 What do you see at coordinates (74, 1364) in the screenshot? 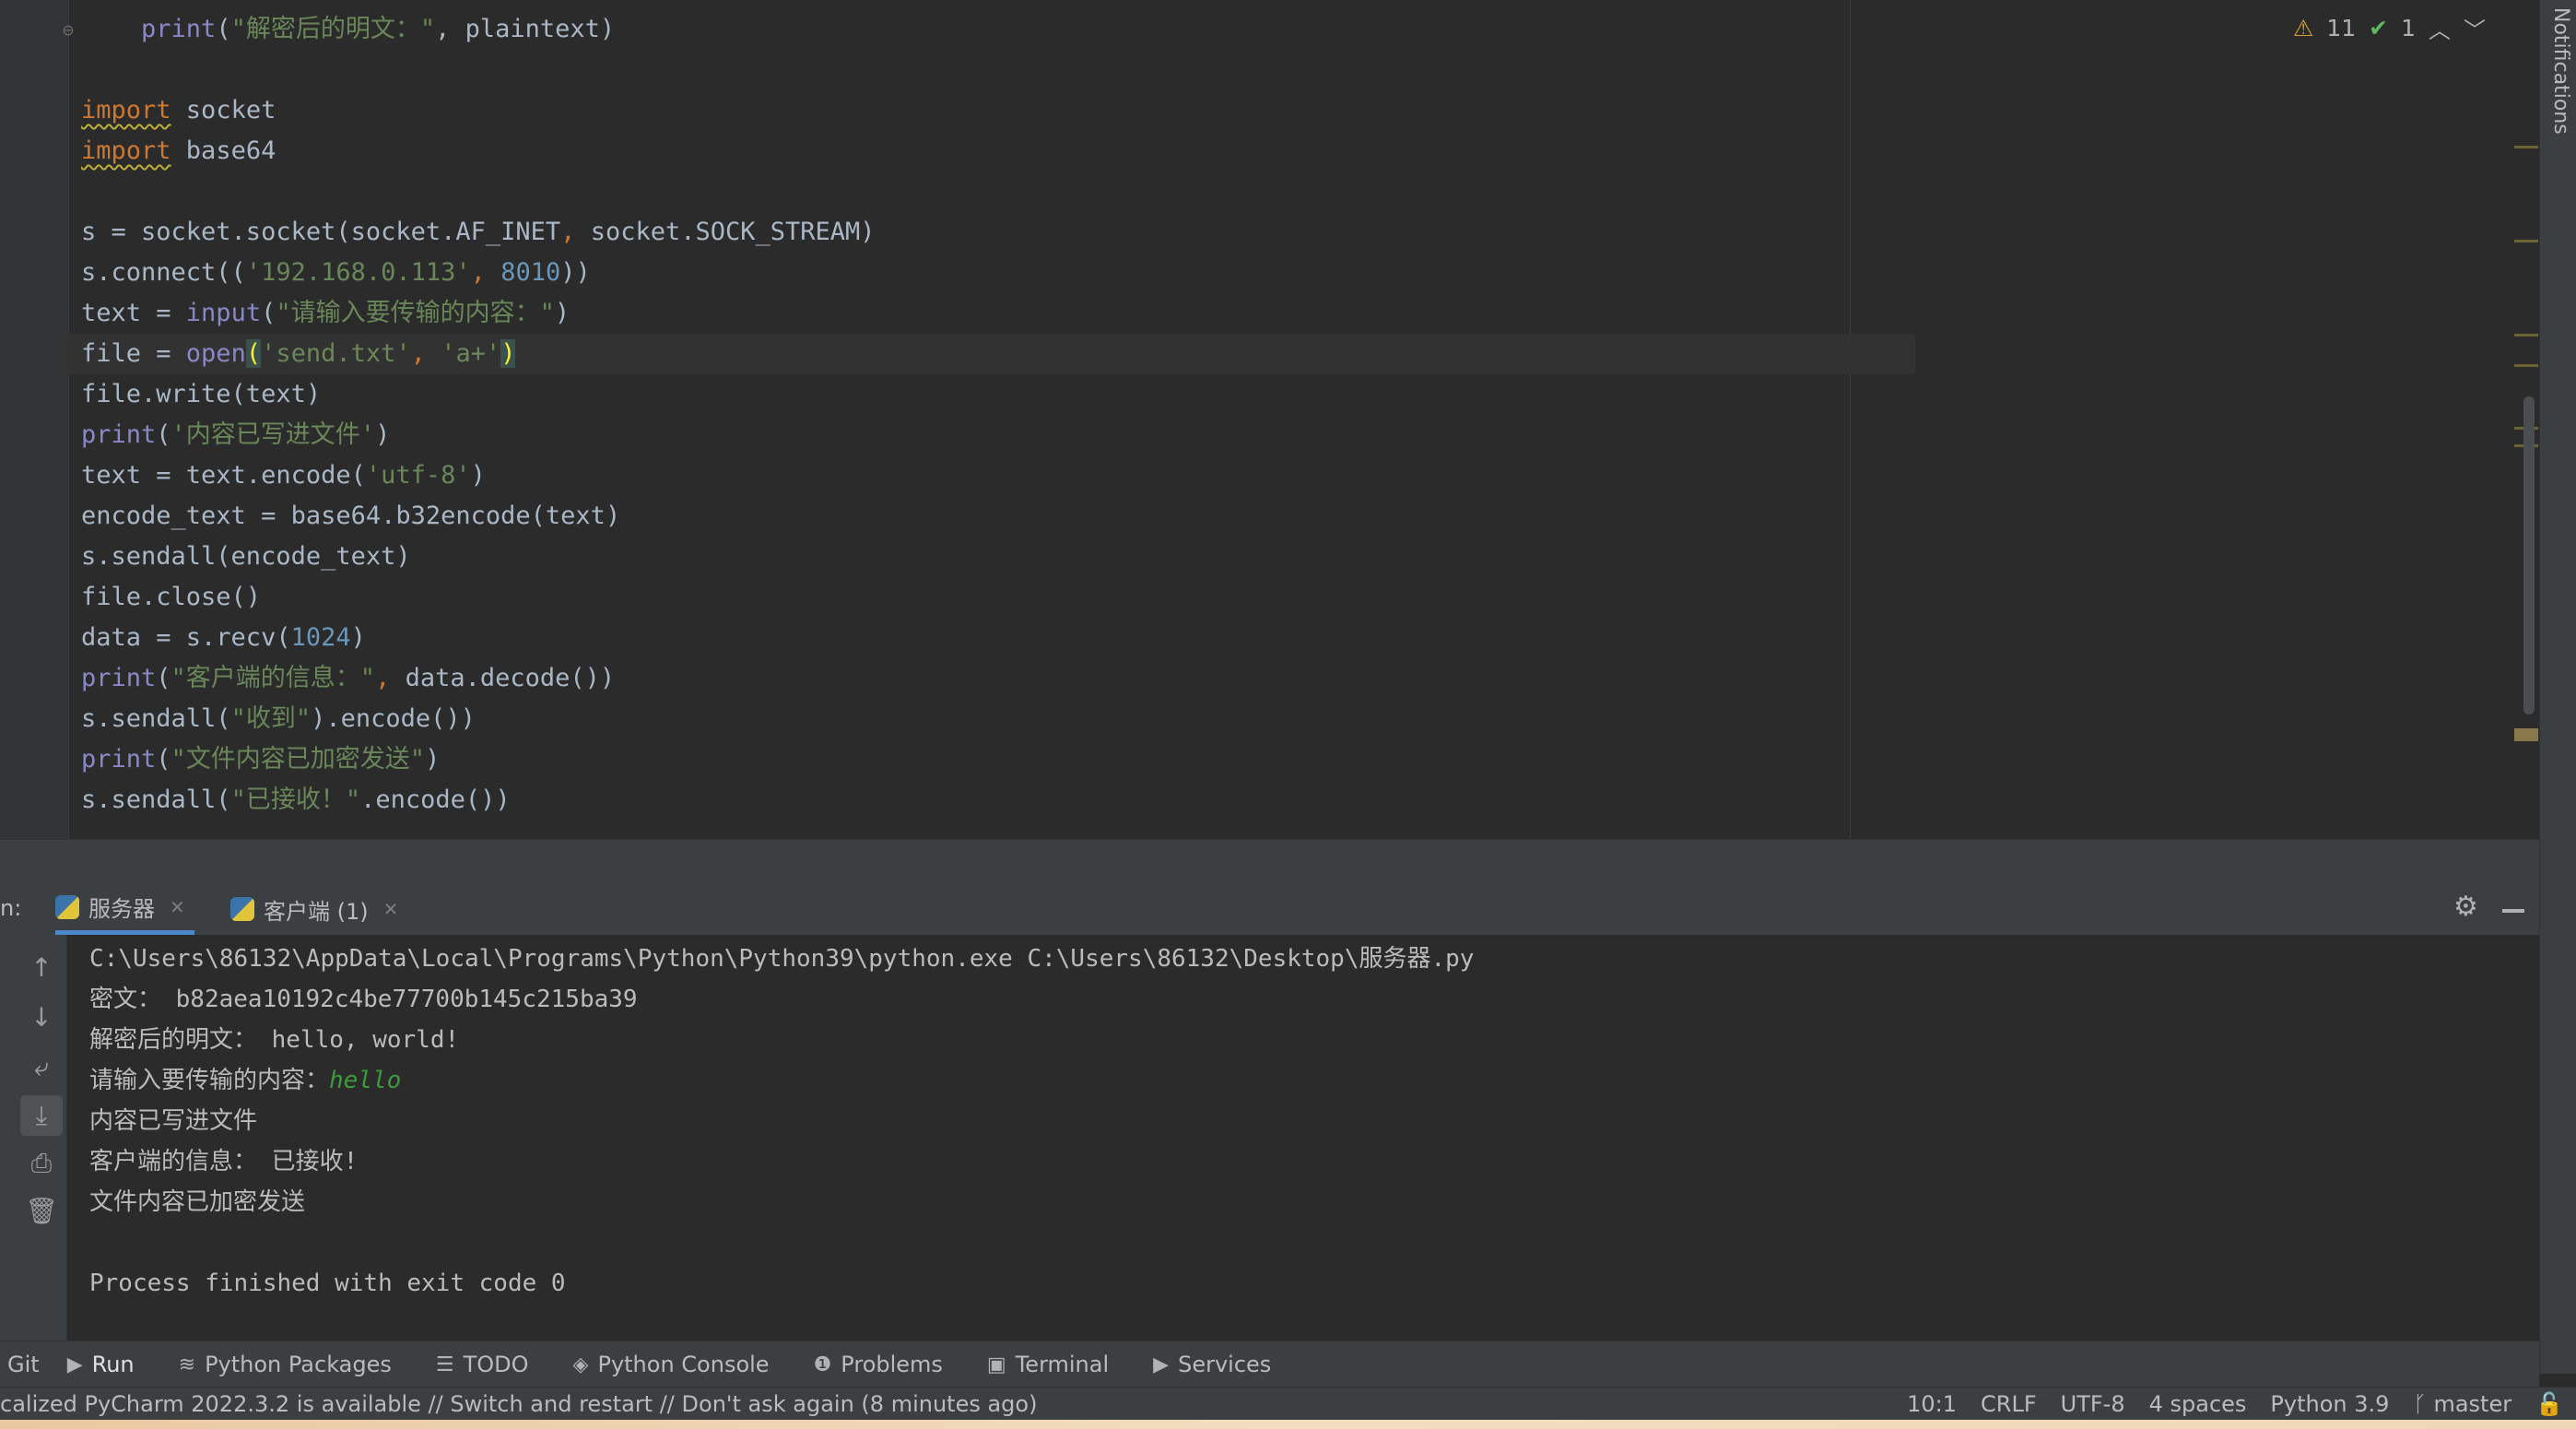
I see `run-icon: ▶` at bounding box center [74, 1364].